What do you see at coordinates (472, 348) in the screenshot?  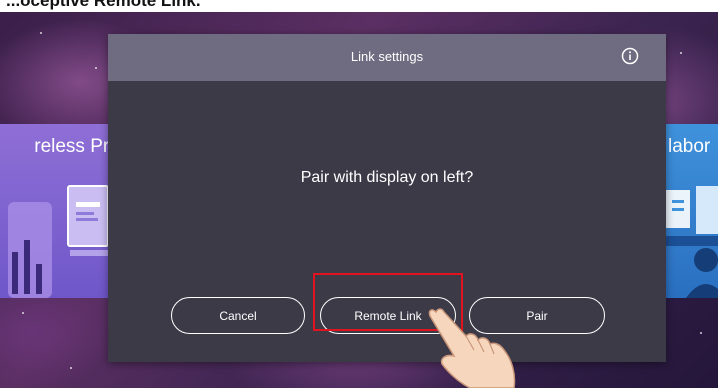 I see `pointing-hand-icon` at bounding box center [472, 348].